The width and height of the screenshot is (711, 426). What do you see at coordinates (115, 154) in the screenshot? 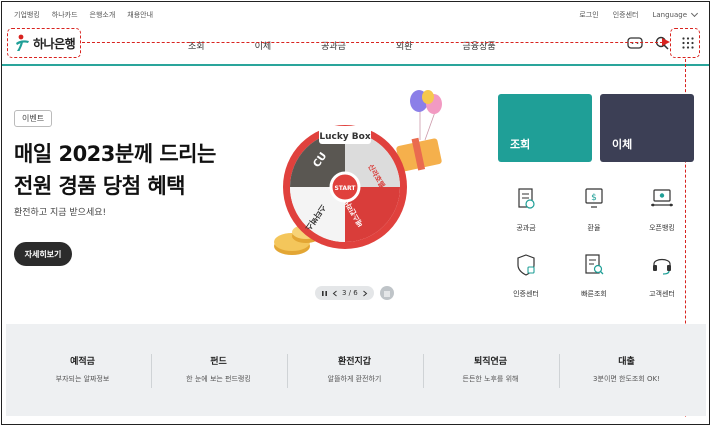
I see `hero-title-line-1: 매일 2023분께 드리는` at bounding box center [115, 154].